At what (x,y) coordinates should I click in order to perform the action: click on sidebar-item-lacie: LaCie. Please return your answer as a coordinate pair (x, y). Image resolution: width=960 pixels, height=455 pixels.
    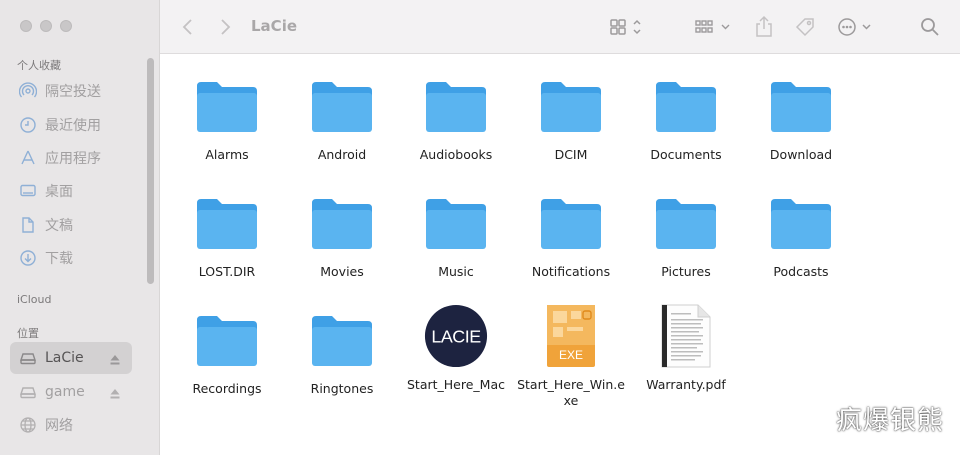
    Looking at the image, I should click on (71, 358).